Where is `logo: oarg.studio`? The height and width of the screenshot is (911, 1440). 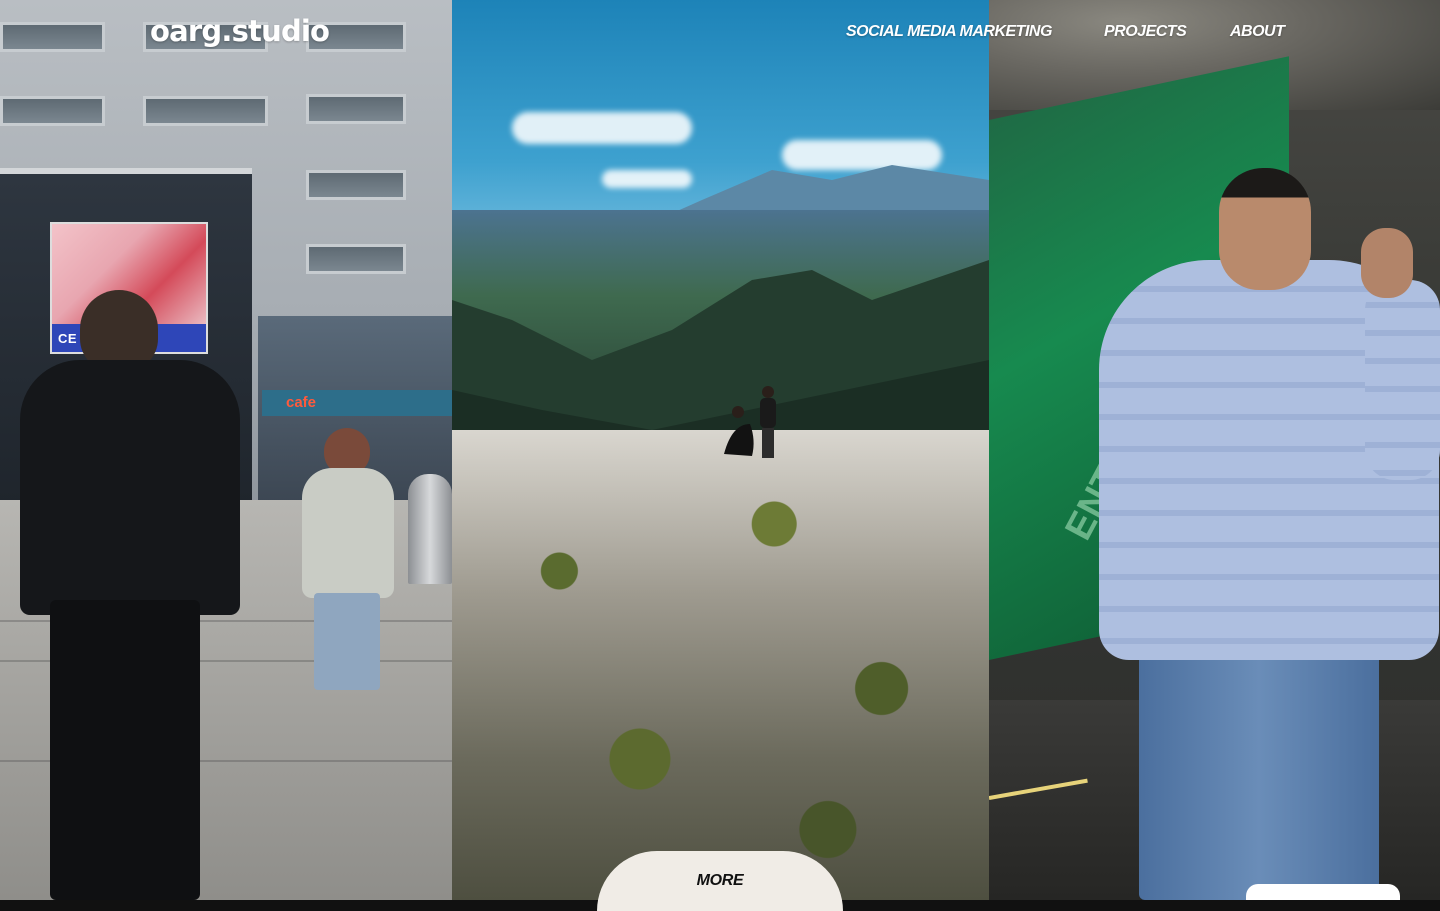 logo: oarg.studio is located at coordinates (240, 31).